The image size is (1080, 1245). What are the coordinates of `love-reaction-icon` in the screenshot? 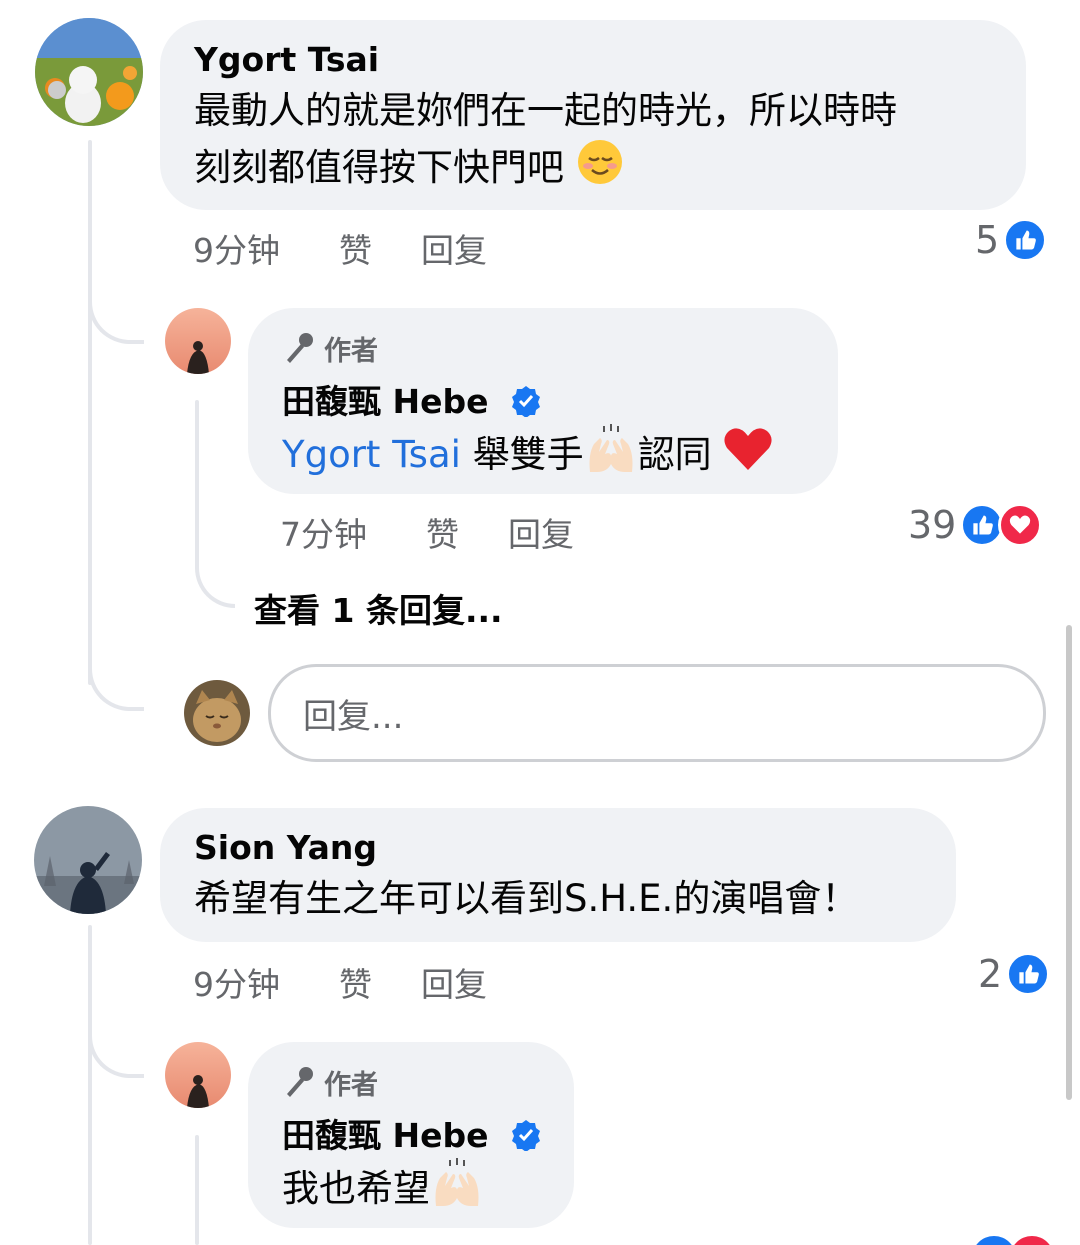 It's located at (1020, 525).